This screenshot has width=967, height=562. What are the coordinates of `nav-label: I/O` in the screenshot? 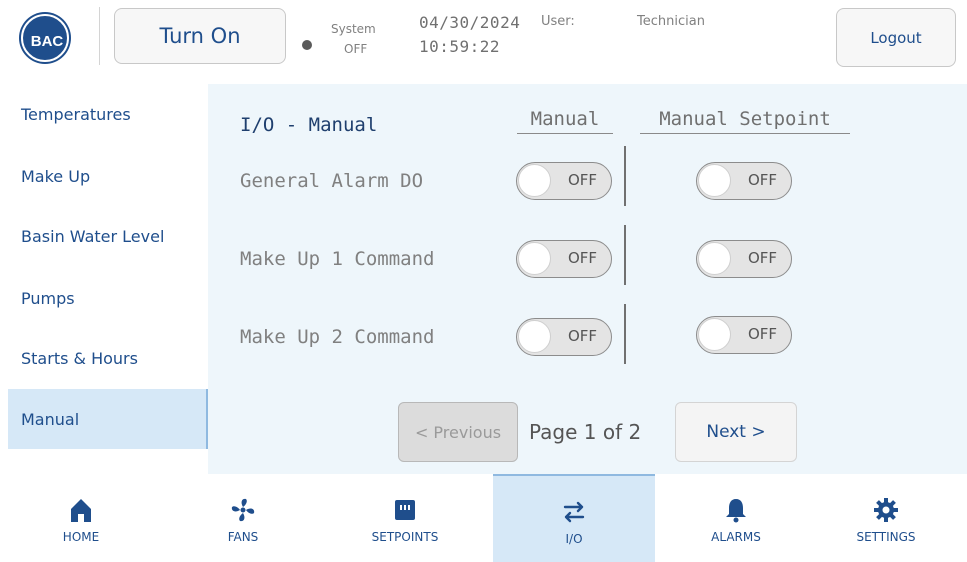 It's located at (574, 539).